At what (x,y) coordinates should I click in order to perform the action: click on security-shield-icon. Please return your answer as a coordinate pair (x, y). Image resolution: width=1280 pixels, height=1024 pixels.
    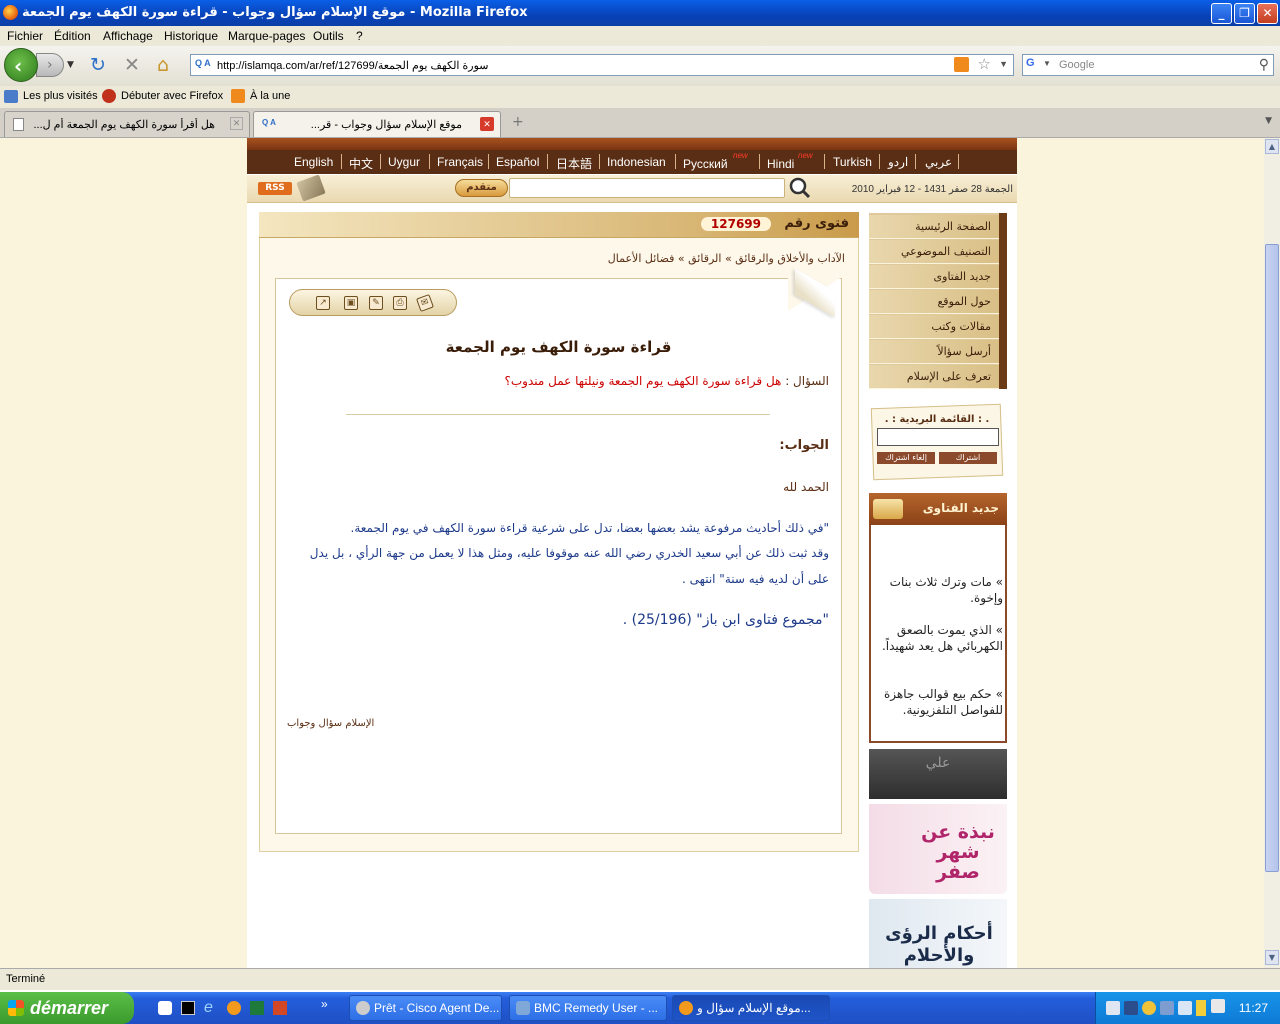
    Looking at the image, I should click on (1201, 1008).